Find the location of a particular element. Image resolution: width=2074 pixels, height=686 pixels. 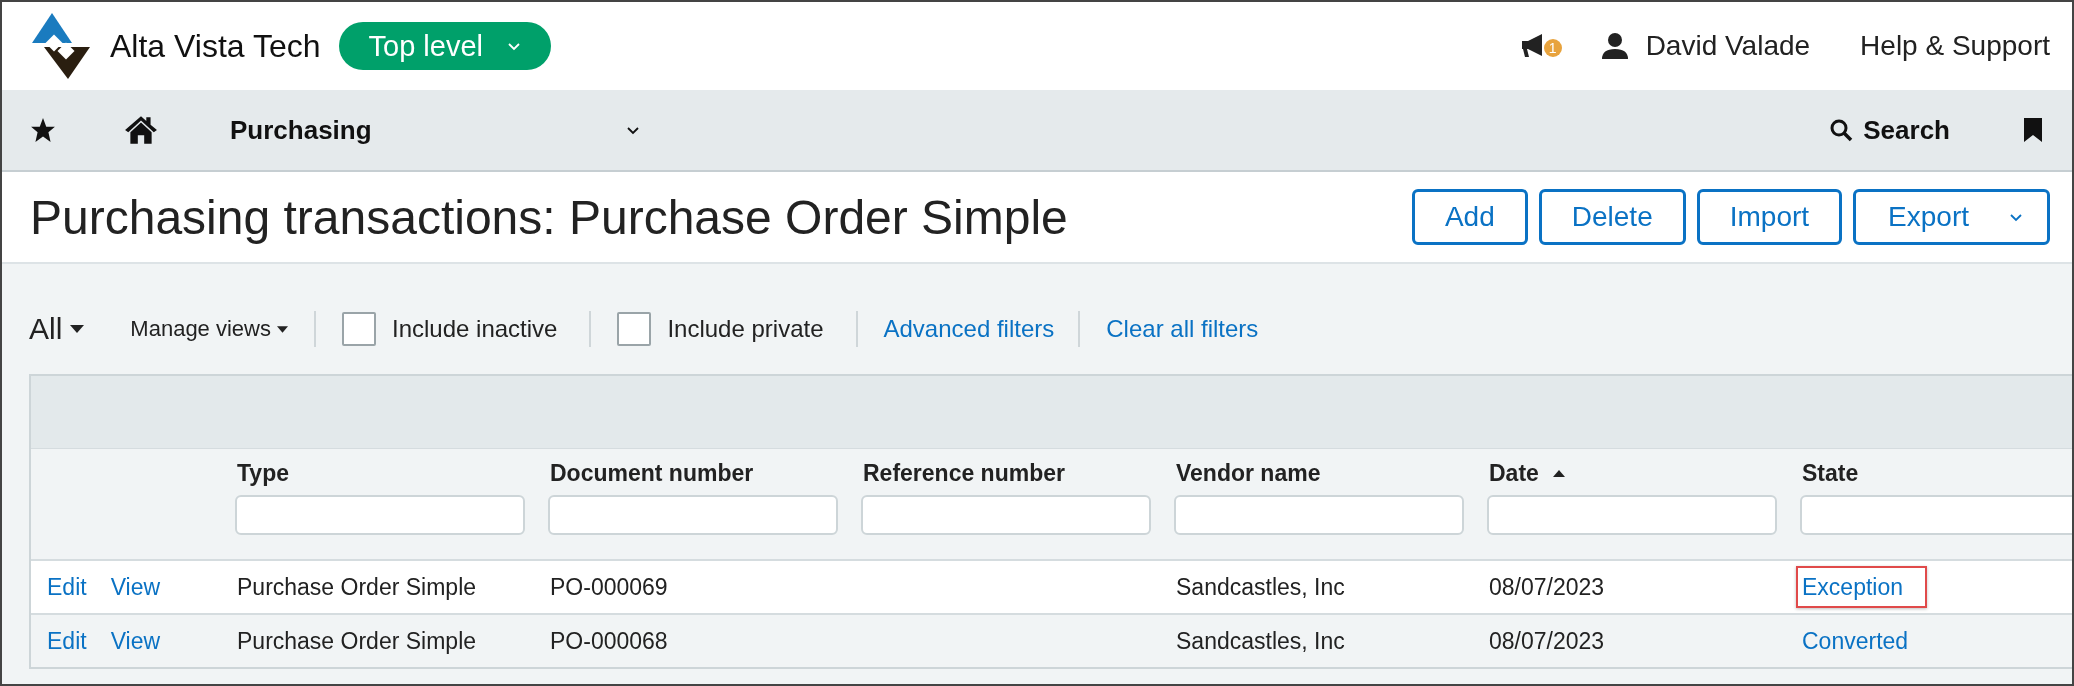

page-title: Purchasing transactions: Purchase Order Simple is located at coordinates (549, 217).